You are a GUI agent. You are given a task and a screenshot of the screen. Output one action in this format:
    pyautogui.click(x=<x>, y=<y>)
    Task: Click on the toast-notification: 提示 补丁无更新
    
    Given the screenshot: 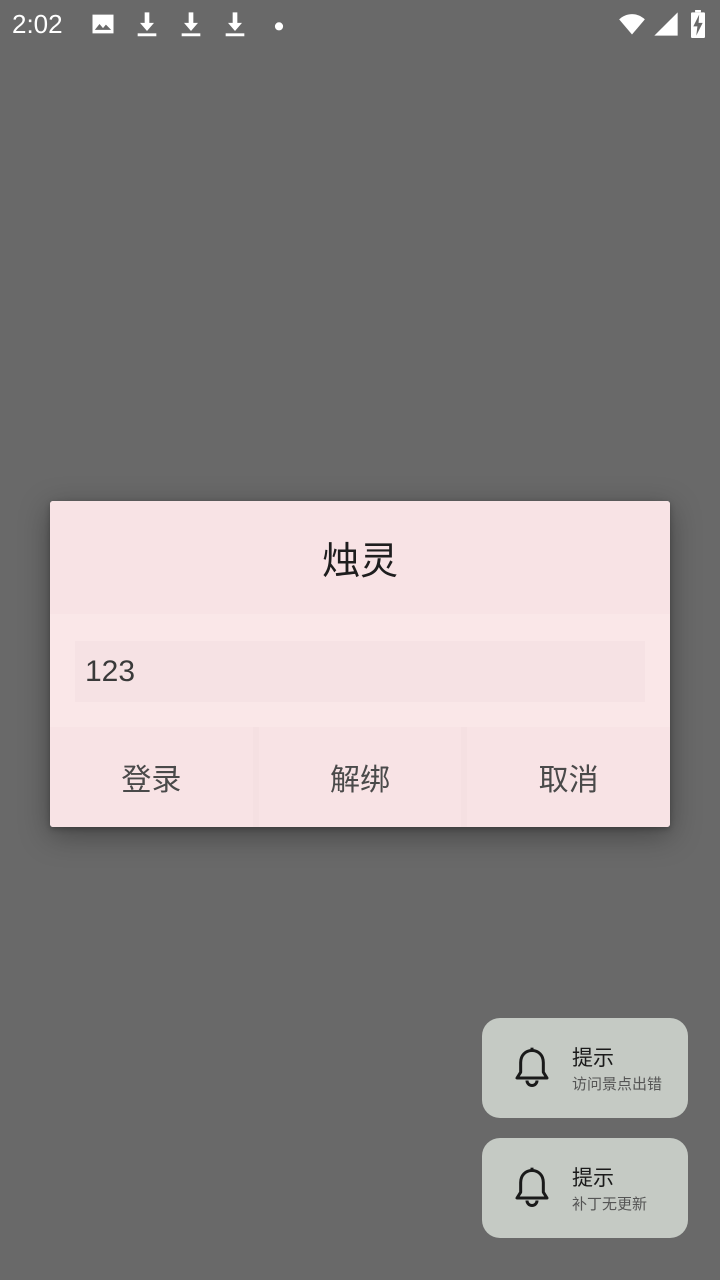 What is the action you would take?
    pyautogui.click(x=585, y=1188)
    